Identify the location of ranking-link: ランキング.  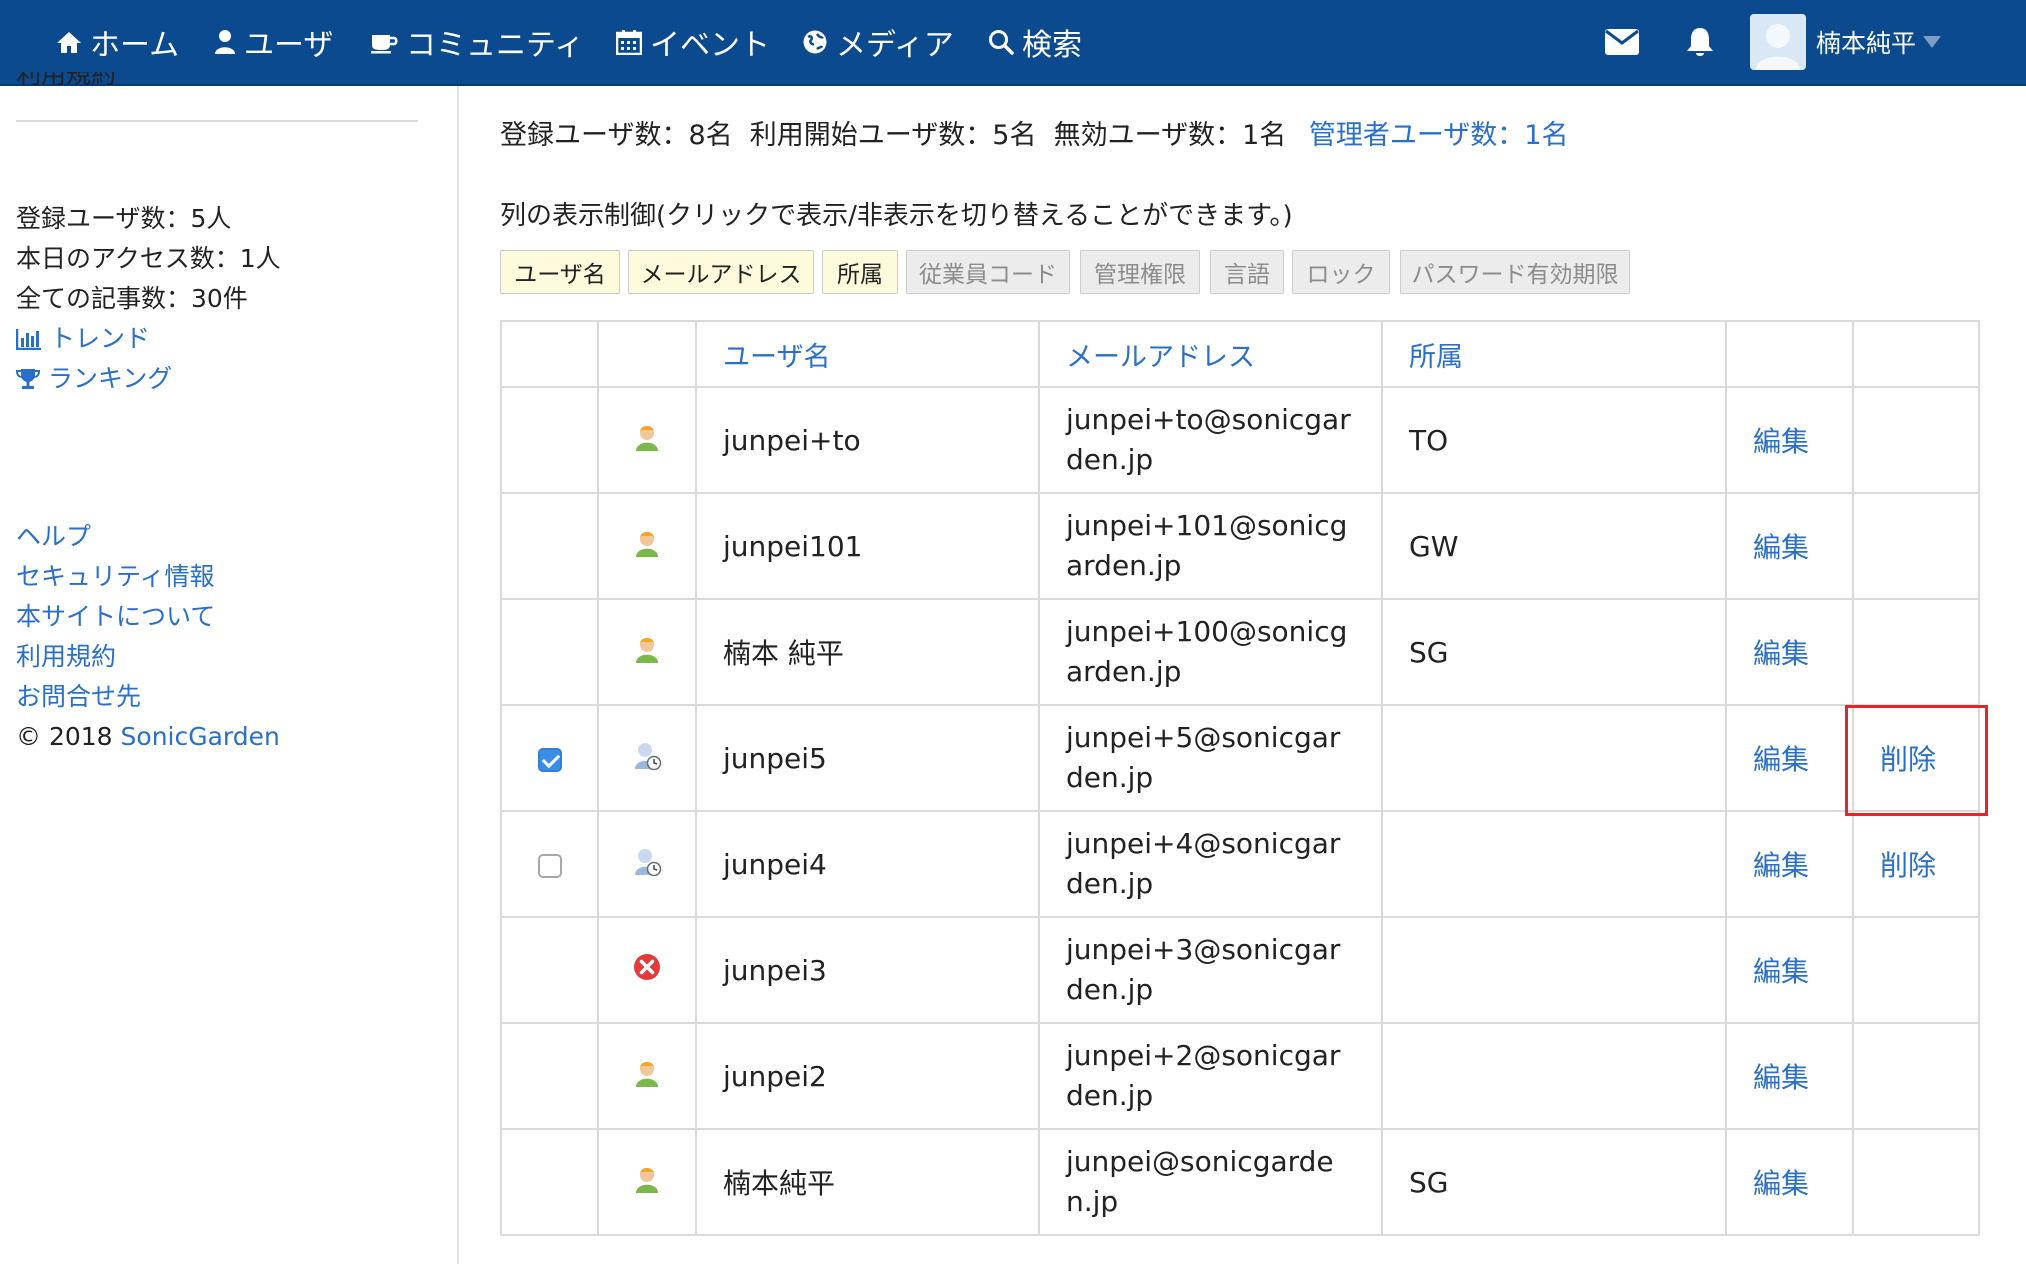
(94, 379).